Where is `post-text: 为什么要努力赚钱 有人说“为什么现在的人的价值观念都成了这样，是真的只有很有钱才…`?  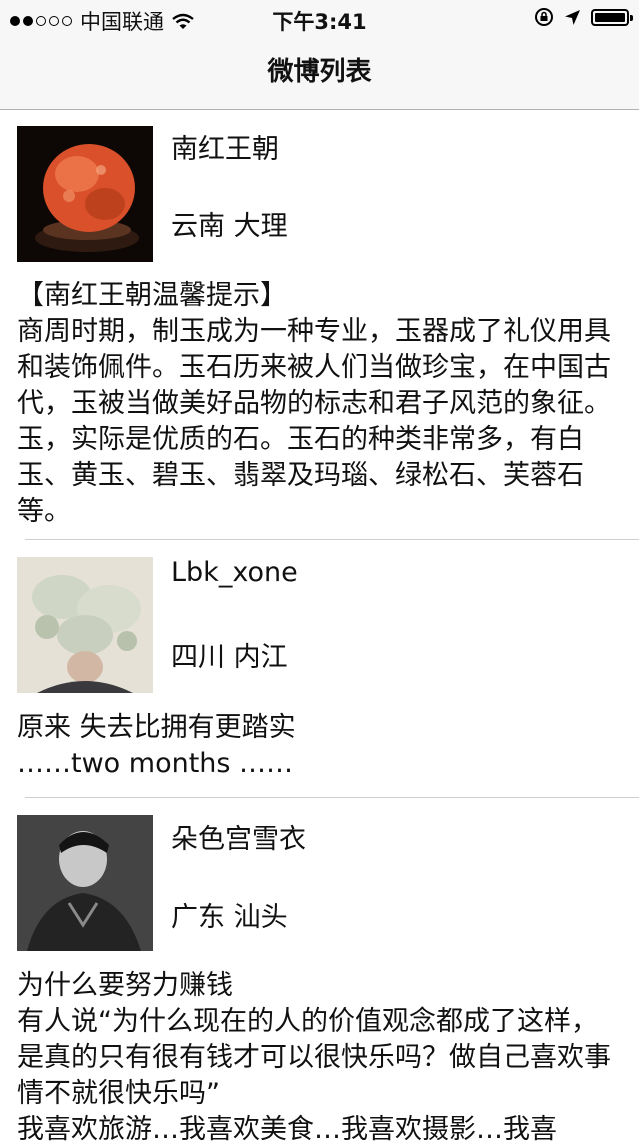 post-text: 为什么要努力赚钱 有人说“为什么现在的人的价值观念都成了这样，是真的只有很有钱才… is located at coordinates (314, 1057).